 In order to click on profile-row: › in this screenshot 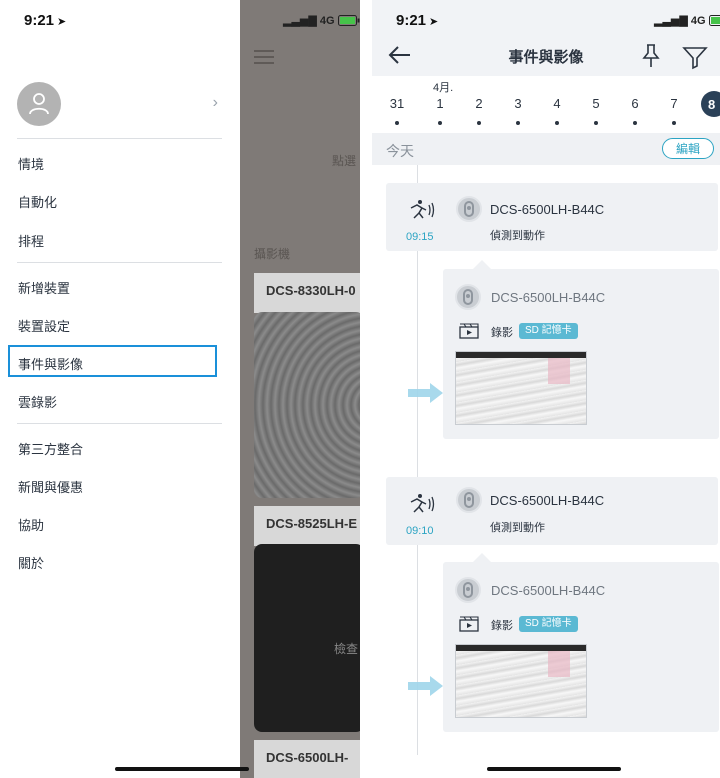, I will do `click(119, 104)`.